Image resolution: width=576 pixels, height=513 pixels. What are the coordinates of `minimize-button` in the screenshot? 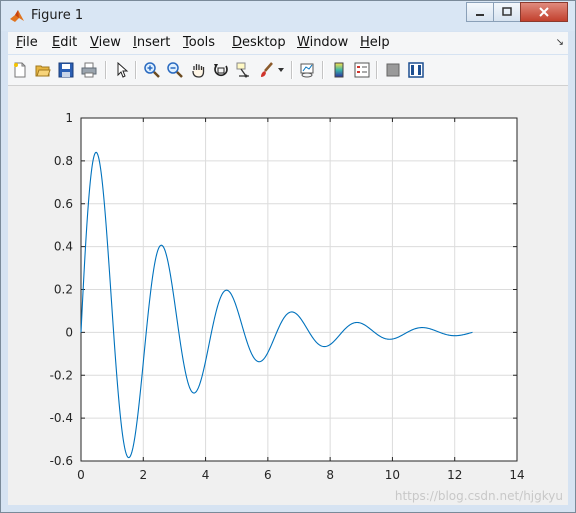 It's located at (480, 12).